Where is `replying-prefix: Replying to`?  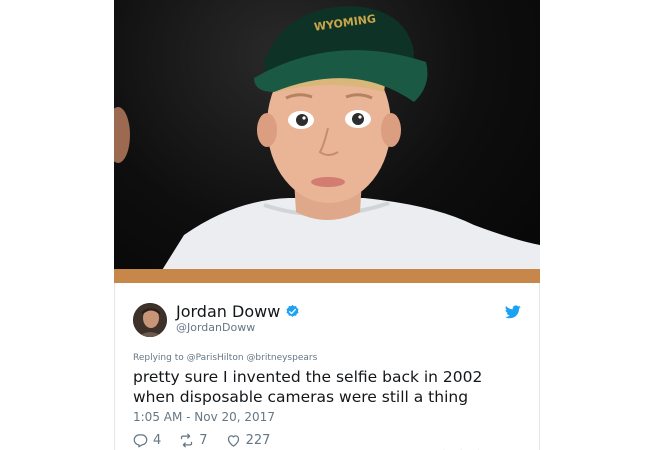
replying-prefix: Replying to is located at coordinates (160, 358).